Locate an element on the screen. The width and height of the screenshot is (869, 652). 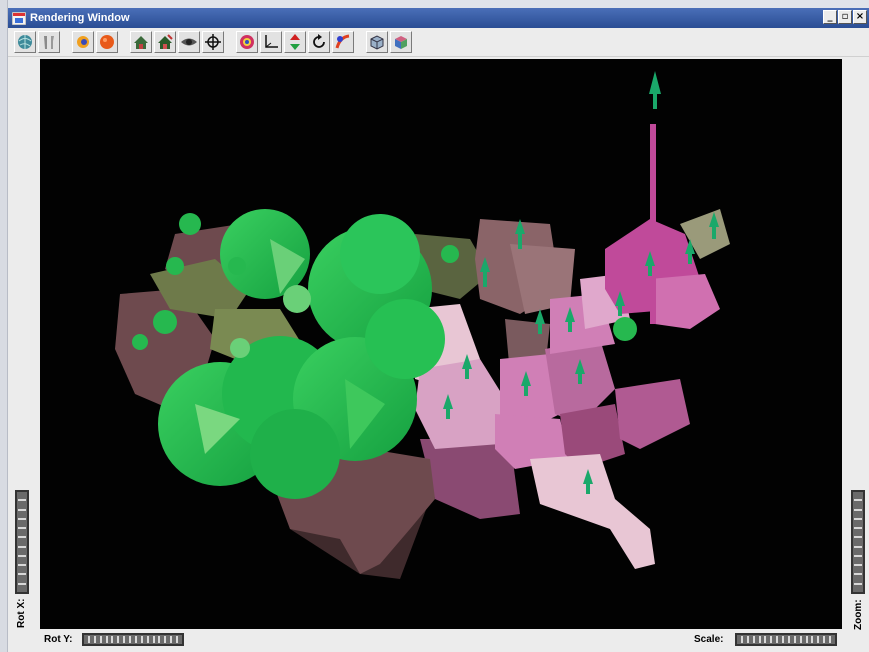
window-title: Rendering Window is located at coordinates (80, 18).